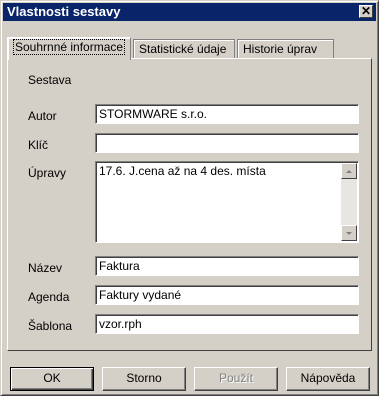 This screenshot has width=379, height=396. I want to click on close-icon: ✕, so click(366, 11).